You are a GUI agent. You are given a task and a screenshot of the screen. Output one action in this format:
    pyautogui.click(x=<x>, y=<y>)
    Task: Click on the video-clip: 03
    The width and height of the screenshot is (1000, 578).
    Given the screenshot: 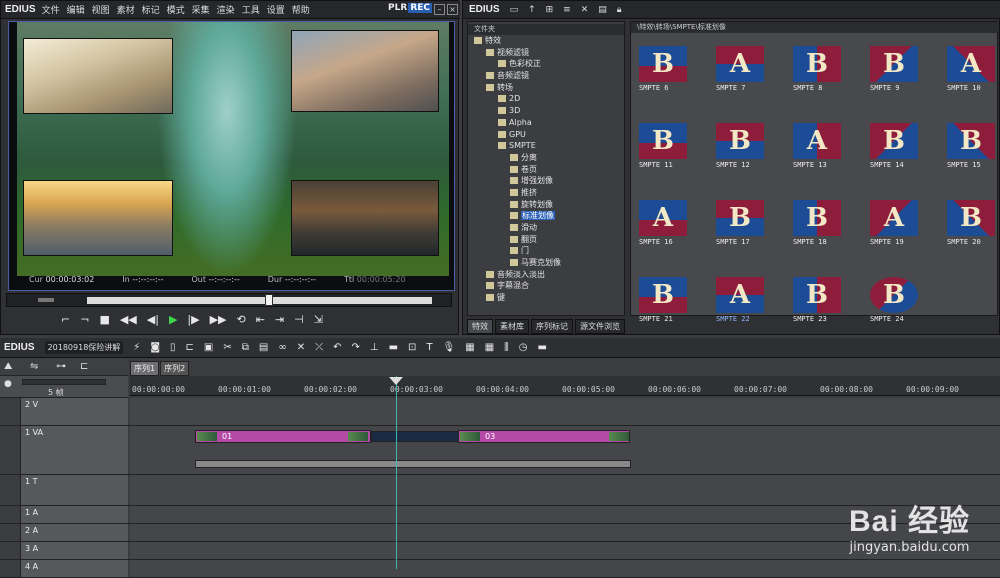 What is the action you would take?
    pyautogui.click(x=544, y=436)
    